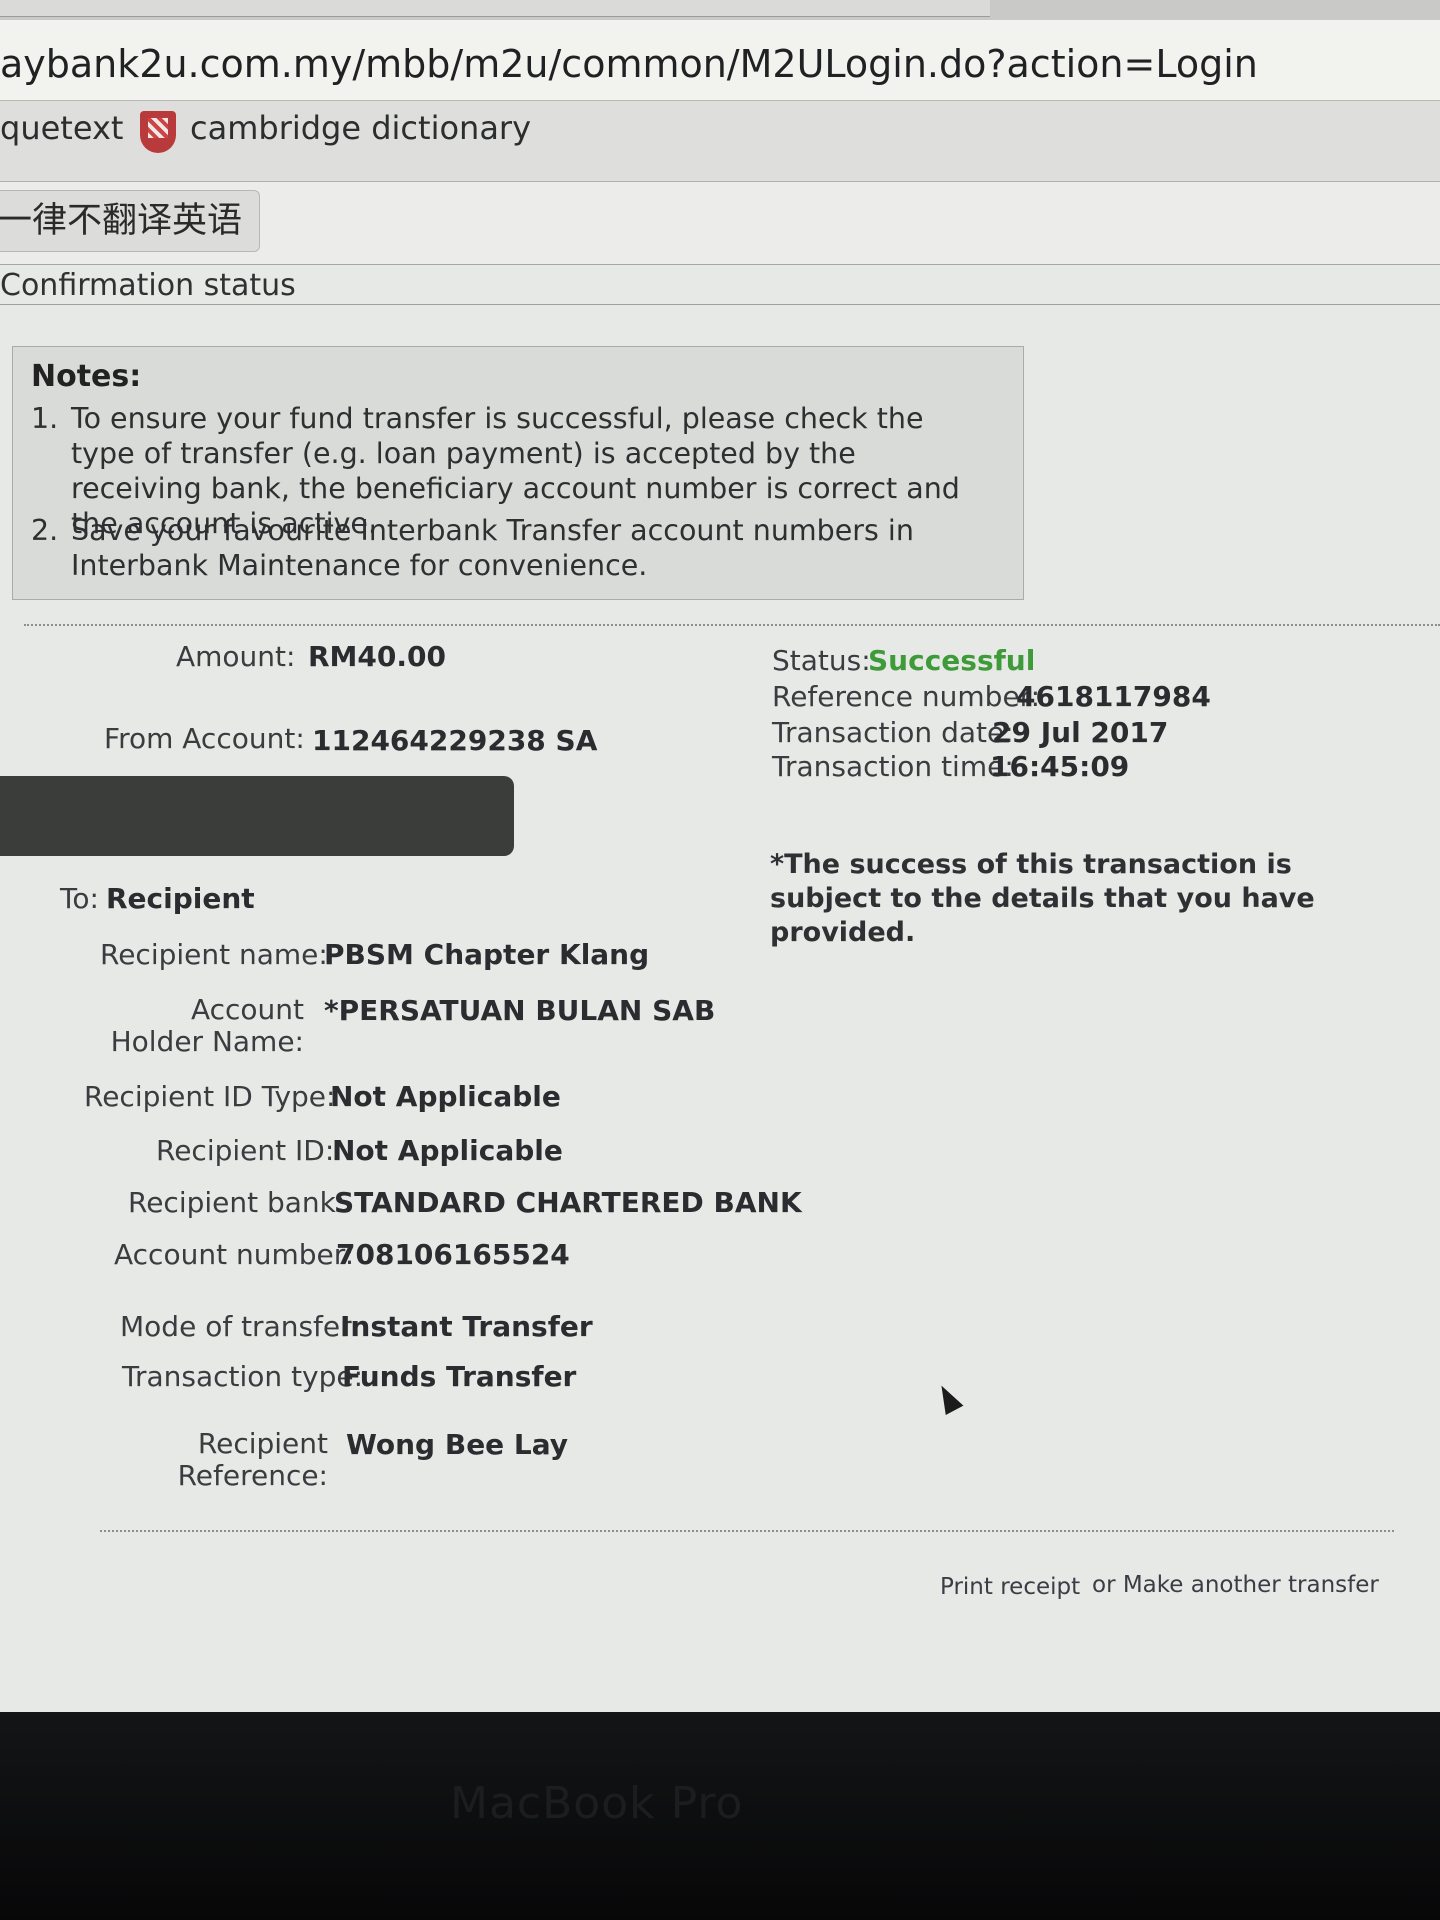  Describe the element at coordinates (1235, 1585) in the screenshot. I see `make-another-transfer-link: or Make another transfer` at that location.